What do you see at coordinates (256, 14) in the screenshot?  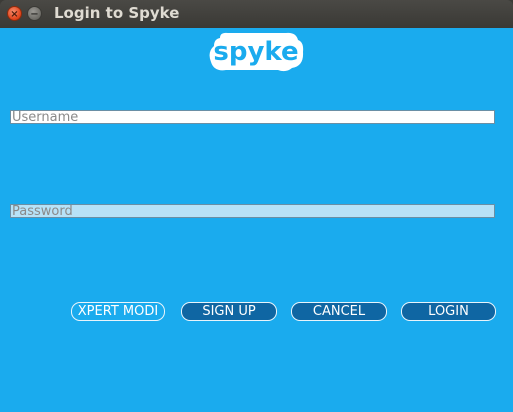 I see `title-bar: × − Login to Spyke` at bounding box center [256, 14].